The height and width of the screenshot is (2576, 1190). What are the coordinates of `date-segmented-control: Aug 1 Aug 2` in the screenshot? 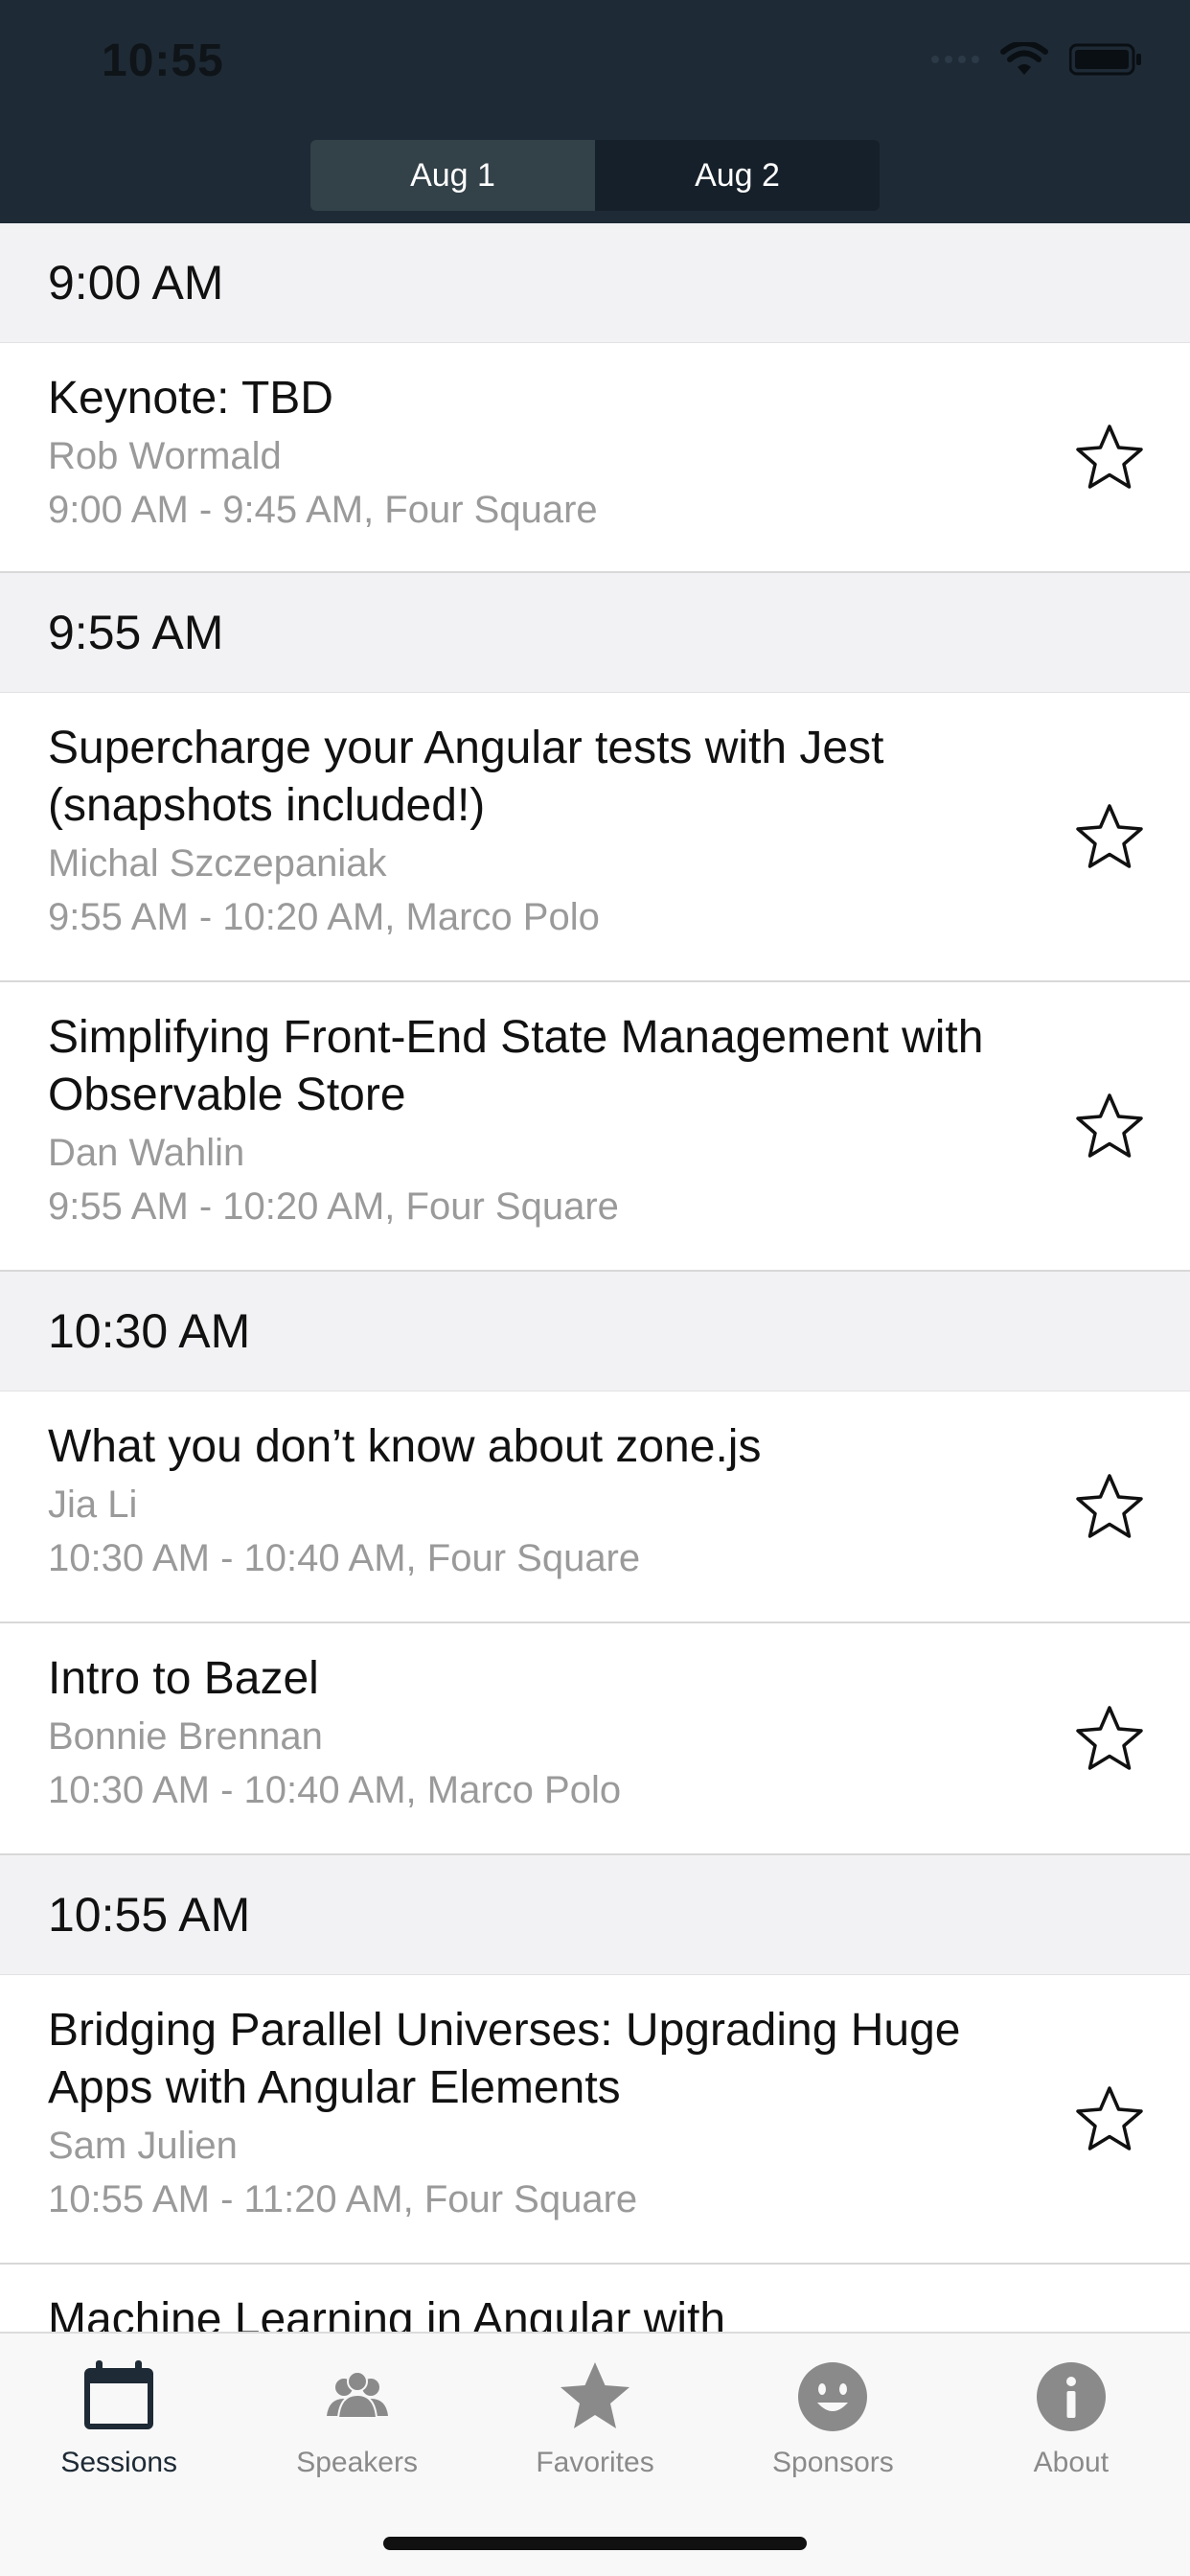 It's located at (595, 175).